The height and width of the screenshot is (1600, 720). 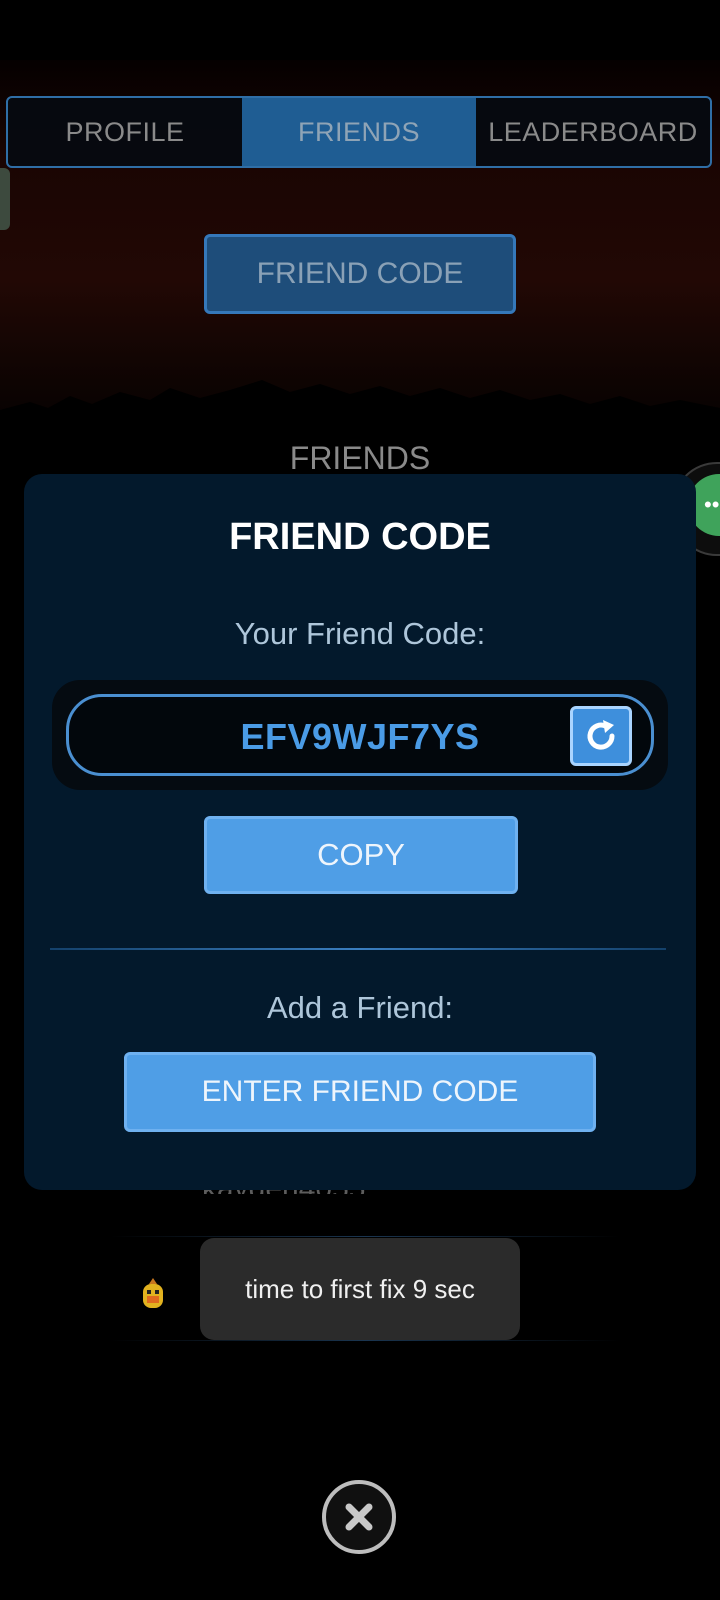 What do you see at coordinates (358, 949) in the screenshot?
I see `section-divider` at bounding box center [358, 949].